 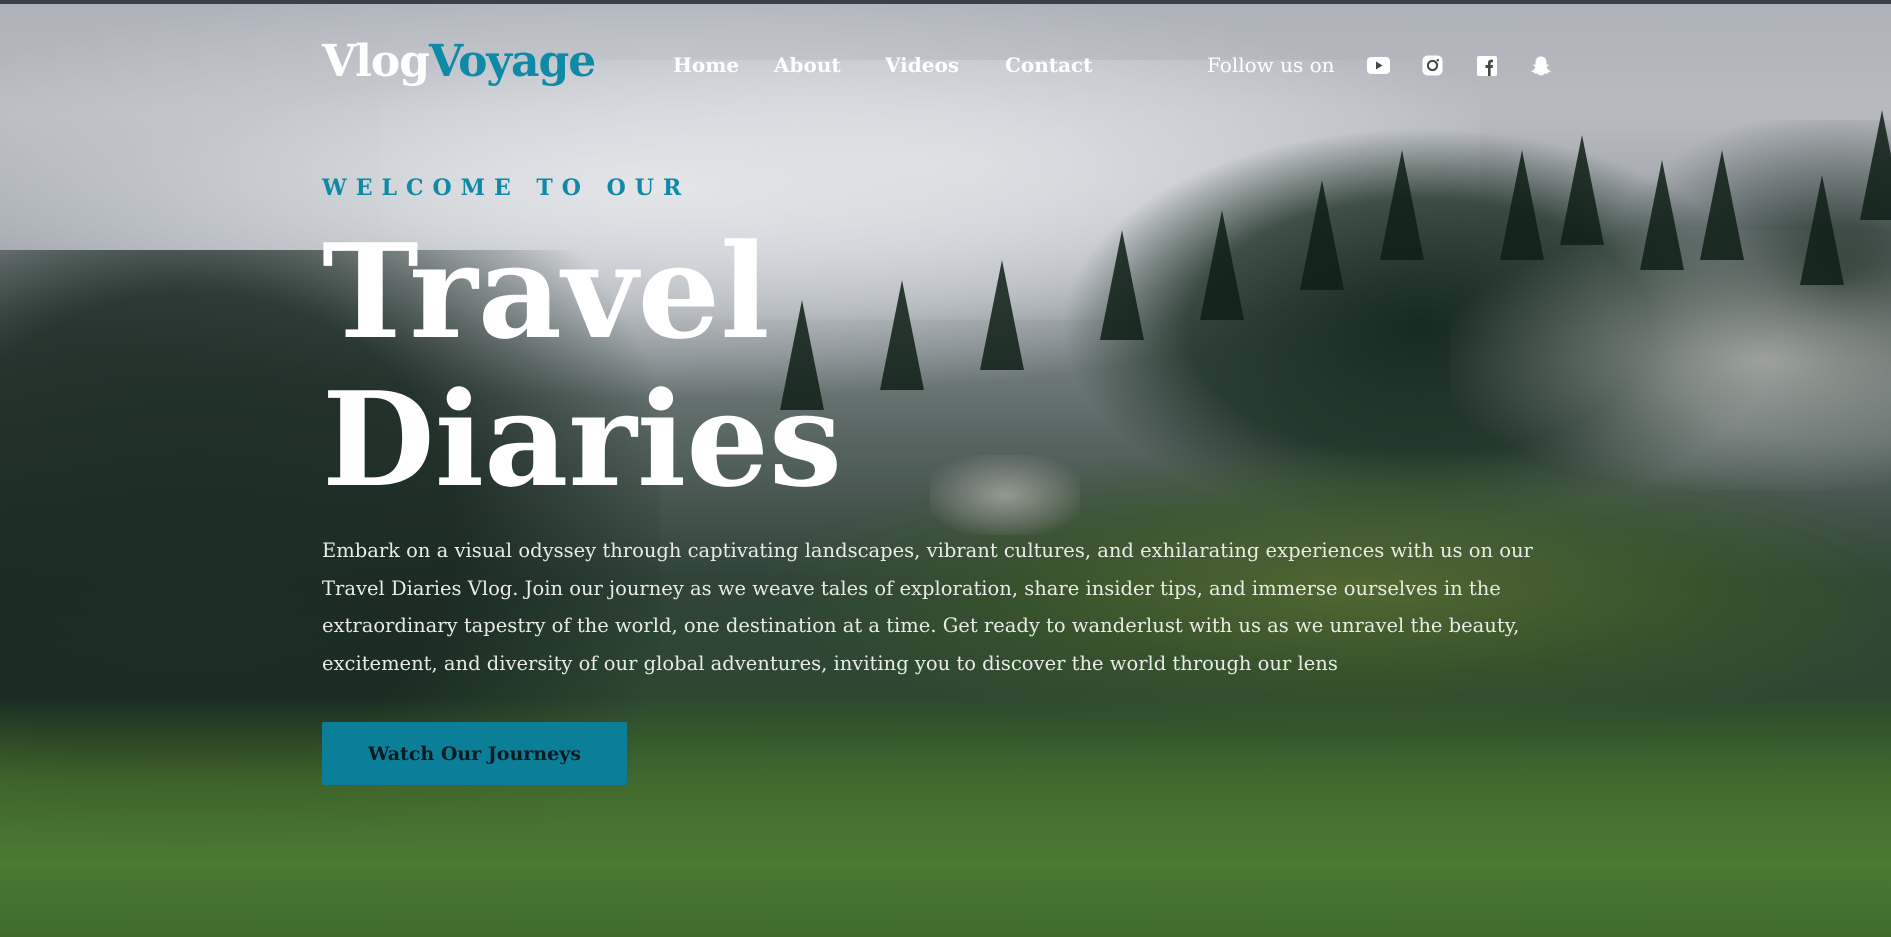 What do you see at coordinates (582, 439) in the screenshot?
I see `hero-title-line-2: Diaries` at bounding box center [582, 439].